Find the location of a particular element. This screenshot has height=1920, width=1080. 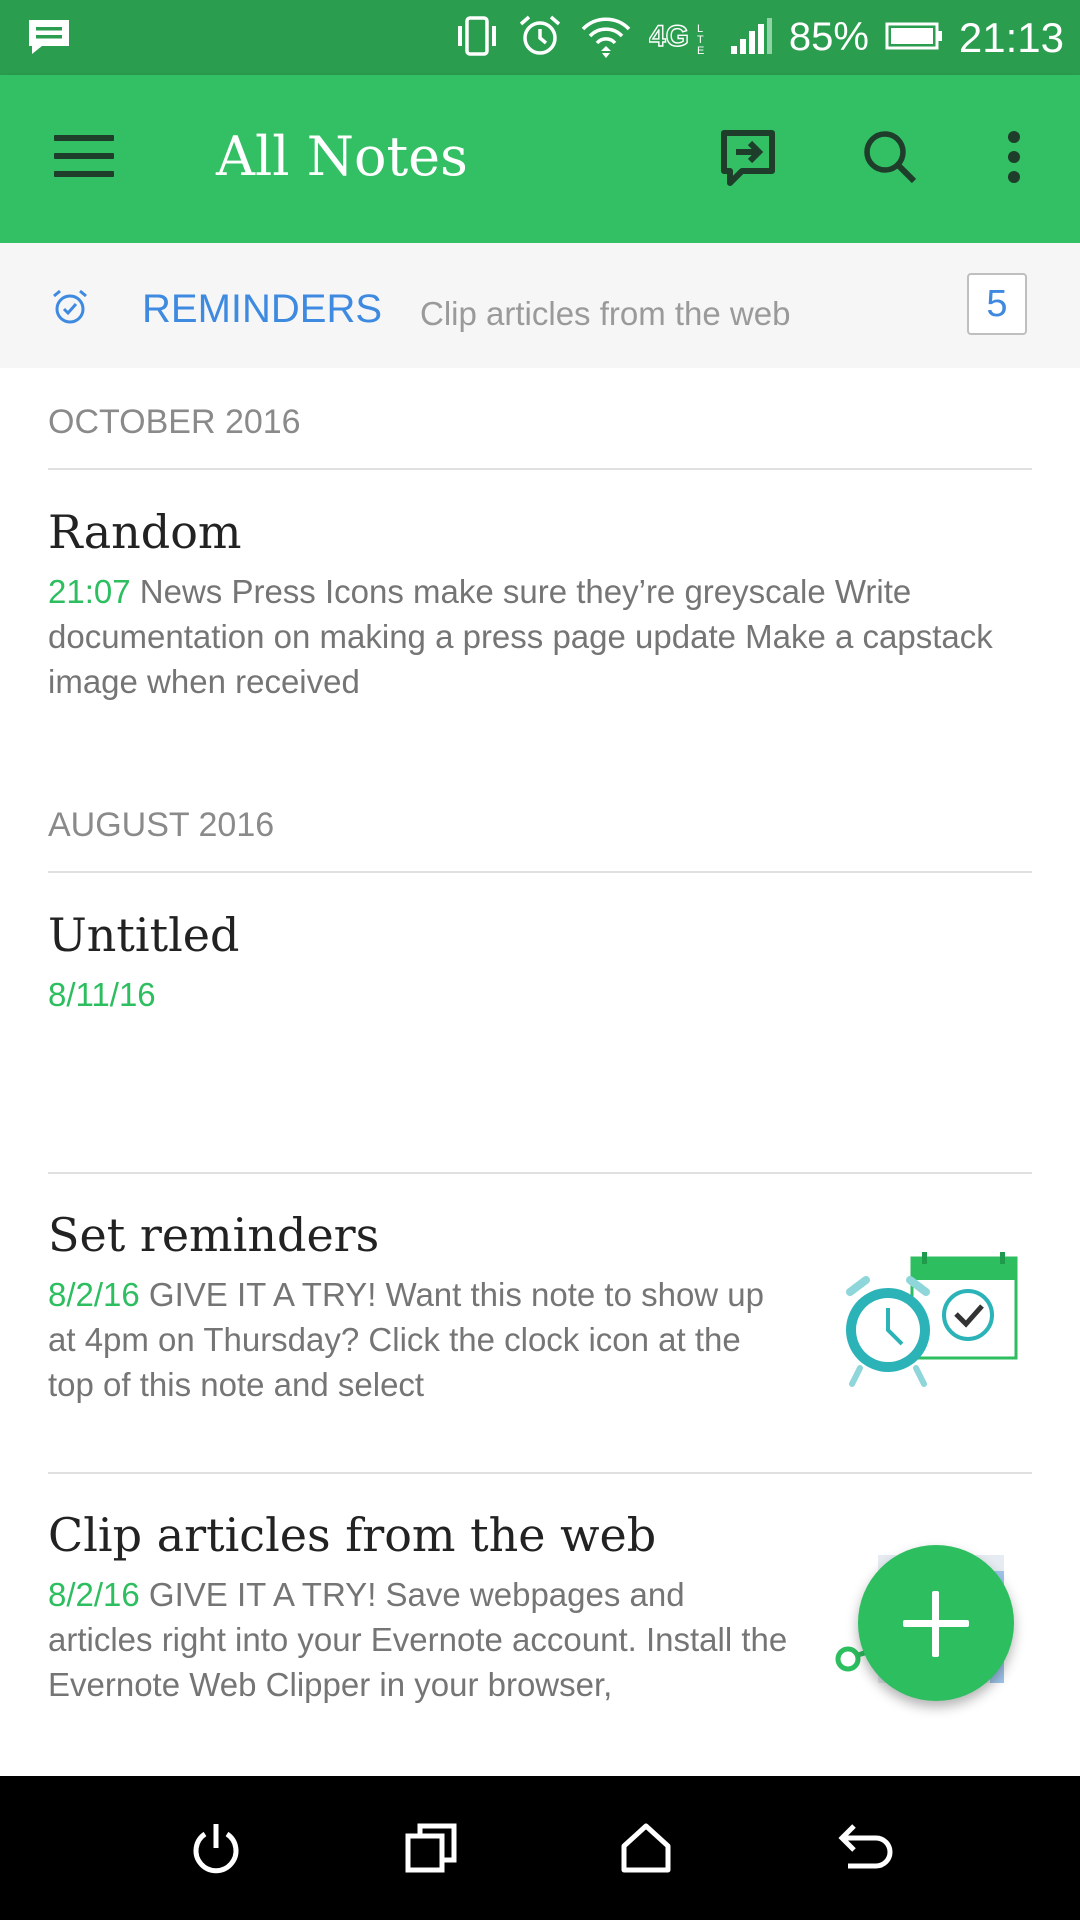

reminder-count-badge: 5 is located at coordinates (997, 304).